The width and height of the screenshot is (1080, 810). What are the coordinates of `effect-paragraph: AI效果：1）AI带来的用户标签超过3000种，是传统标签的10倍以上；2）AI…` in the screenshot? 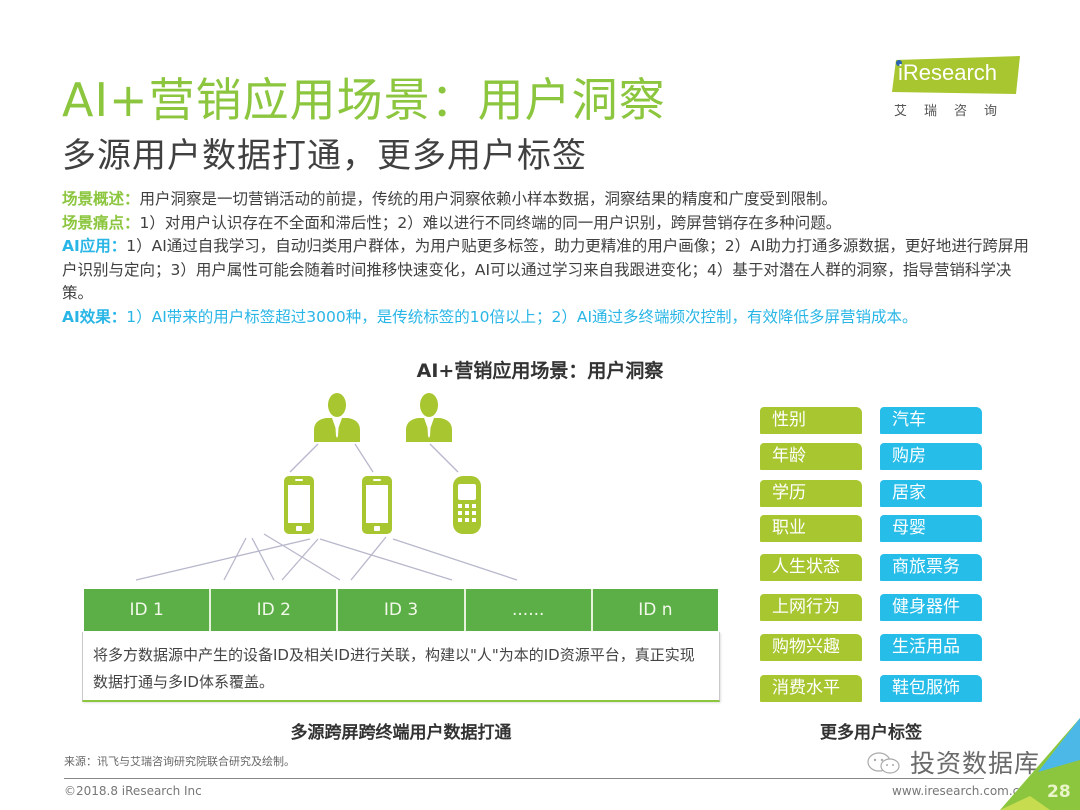 It's located at (552, 318).